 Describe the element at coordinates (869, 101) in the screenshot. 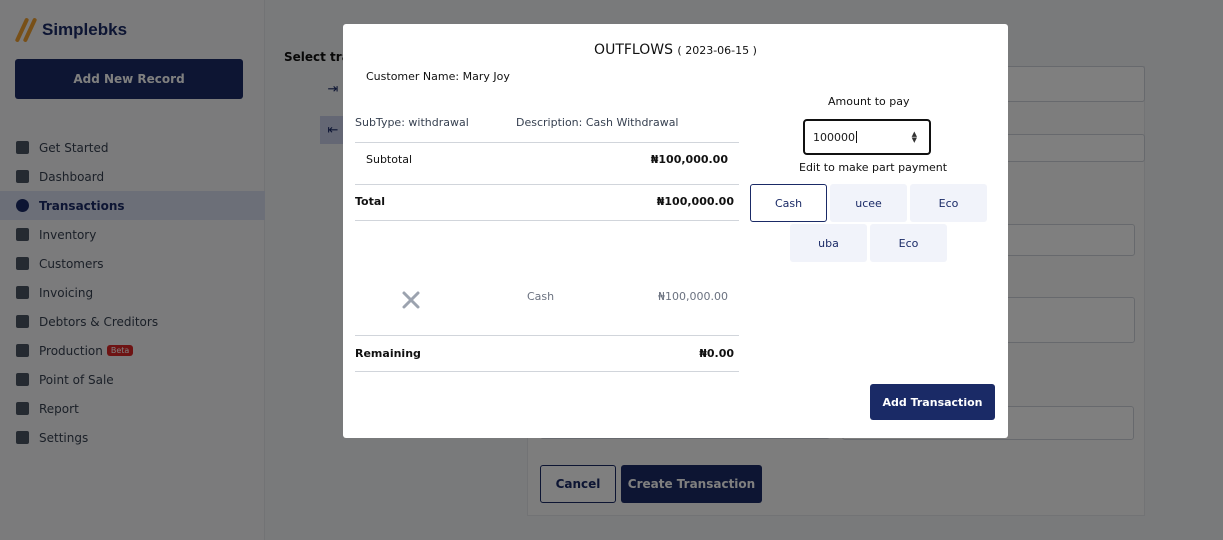

I see `amount-to-pay-label: Amount to pay` at that location.